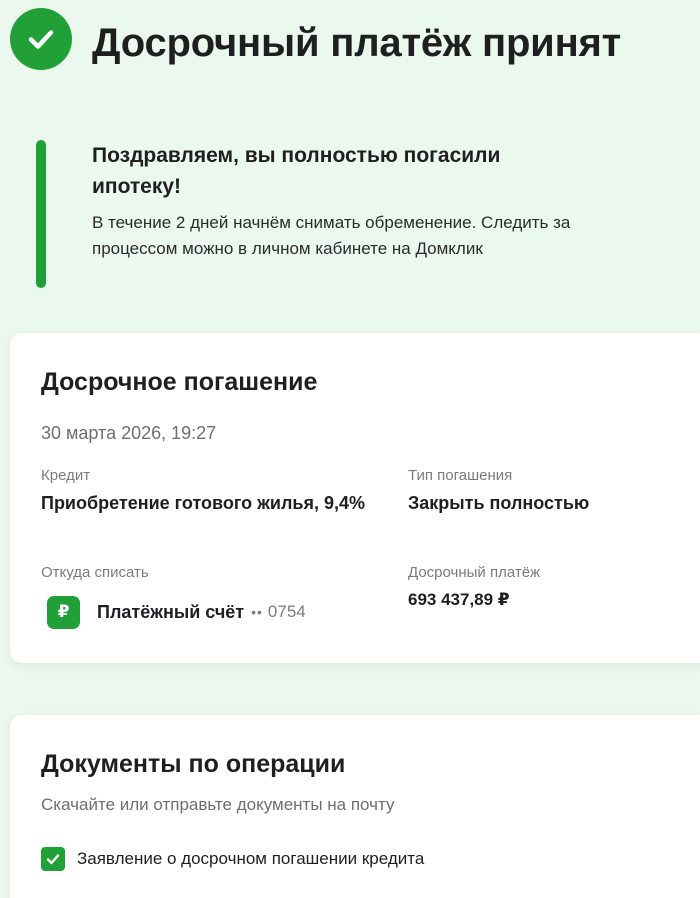 The width and height of the screenshot is (700, 898). Describe the element at coordinates (171, 611) in the screenshot. I see `account-name: Платёжный счёт` at that location.